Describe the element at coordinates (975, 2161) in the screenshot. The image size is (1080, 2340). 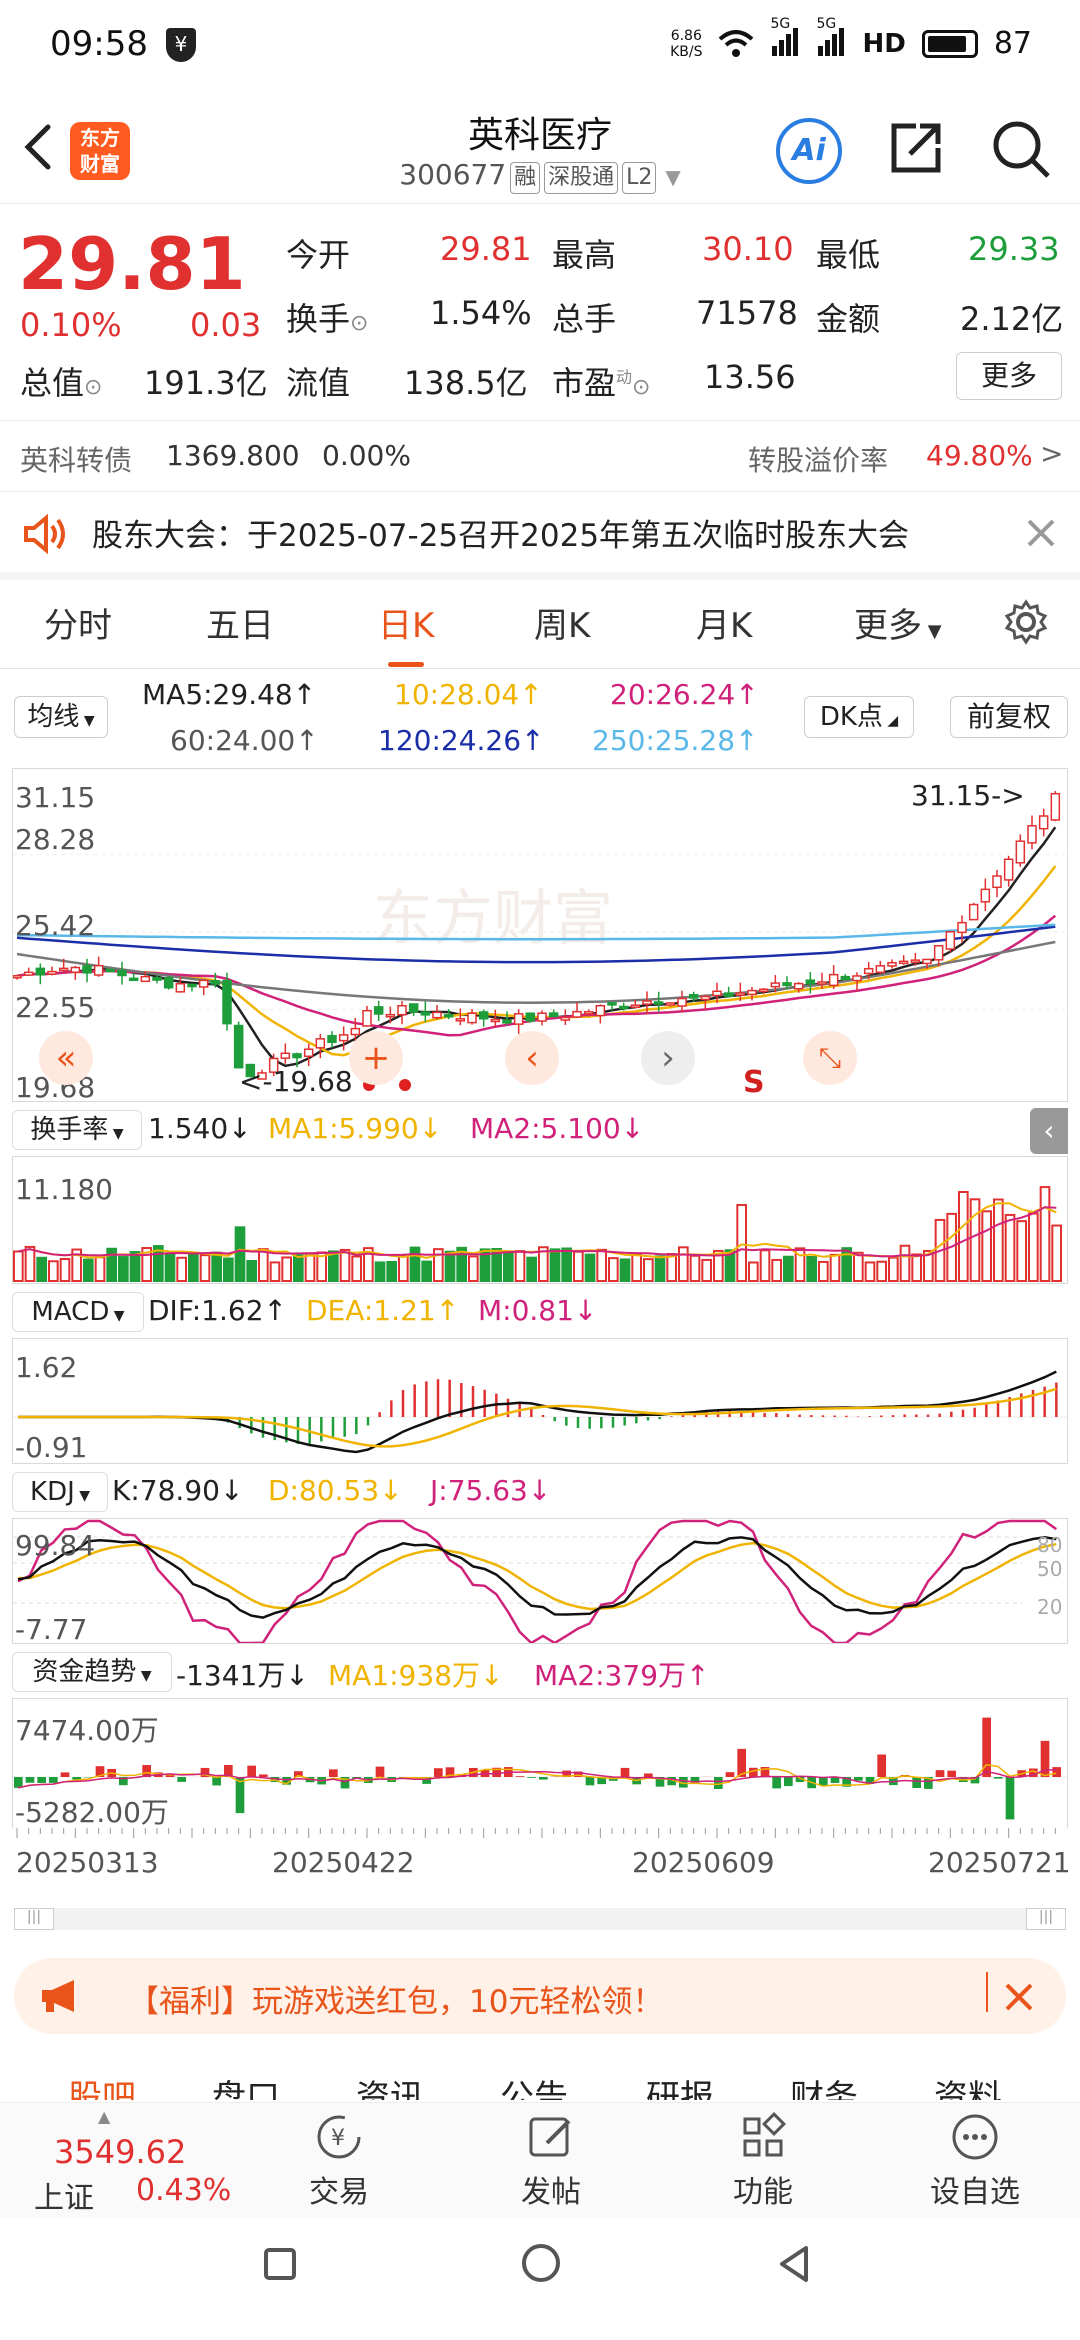
I see `tabbar-add-watchlist: 设自选` at that location.